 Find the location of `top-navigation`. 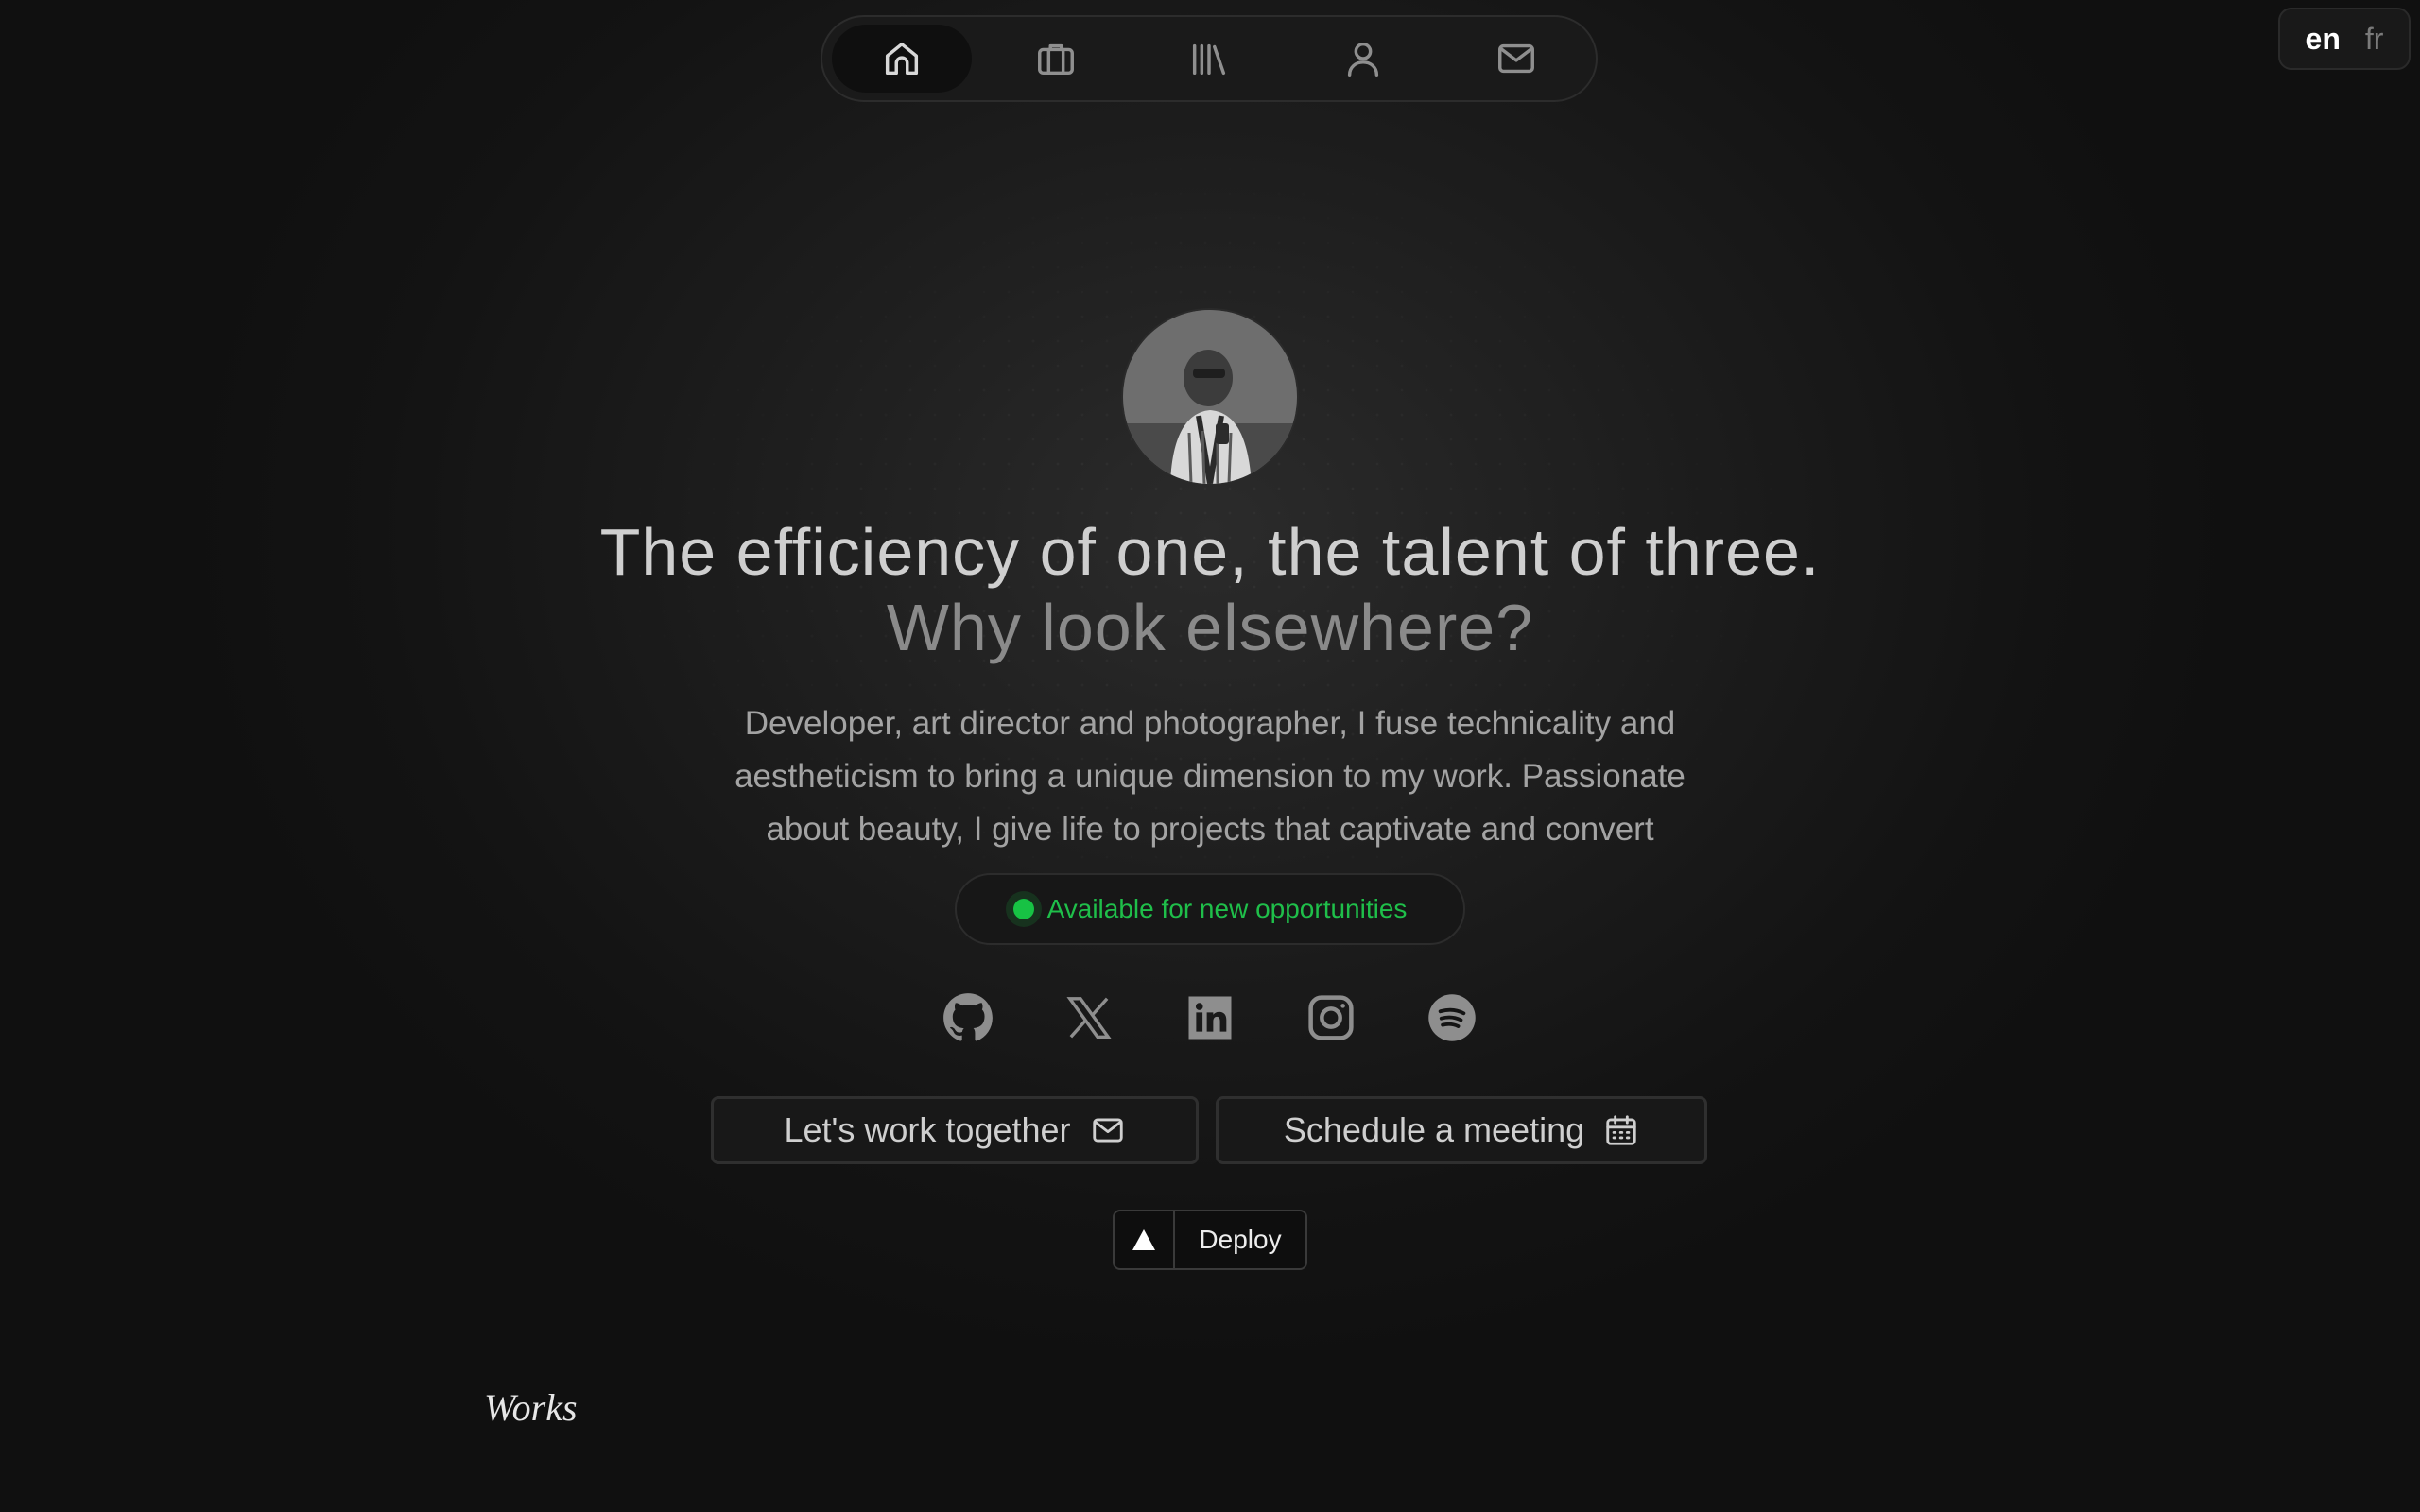

top-navigation is located at coordinates (1210, 58).